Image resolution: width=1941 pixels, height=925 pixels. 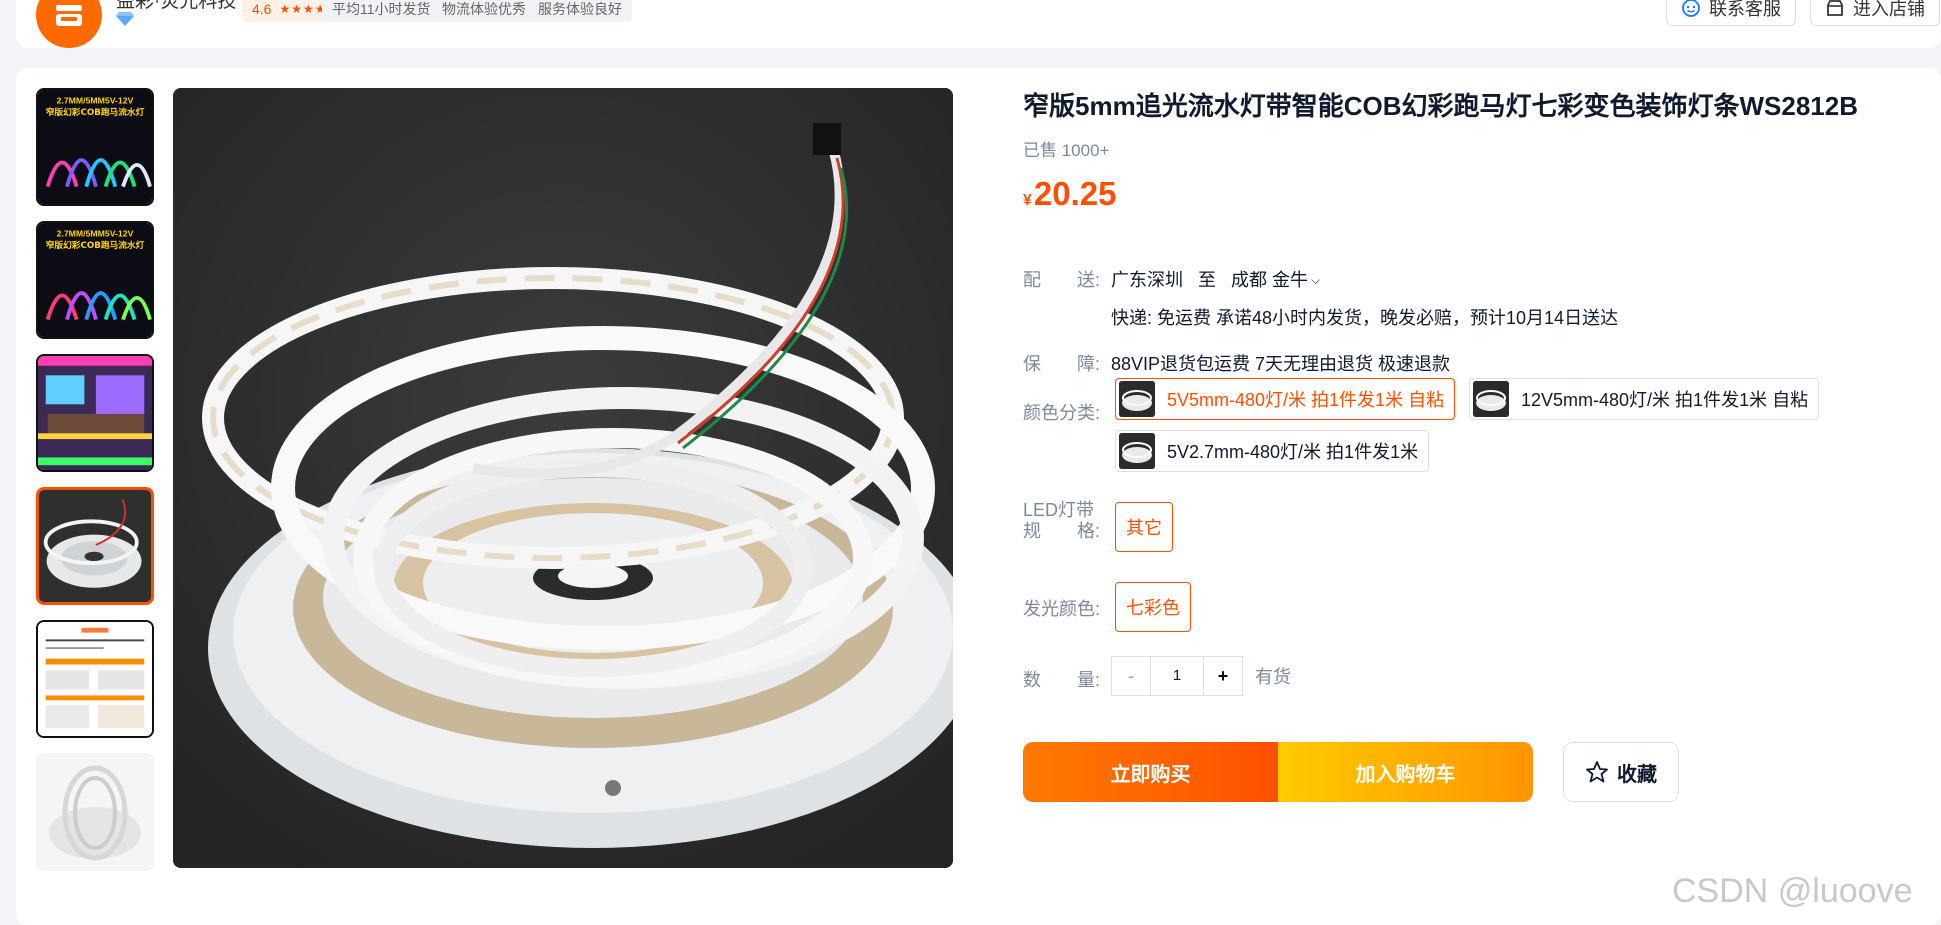 I want to click on shop-name: 益彩·荧光科技, so click(x=176, y=6).